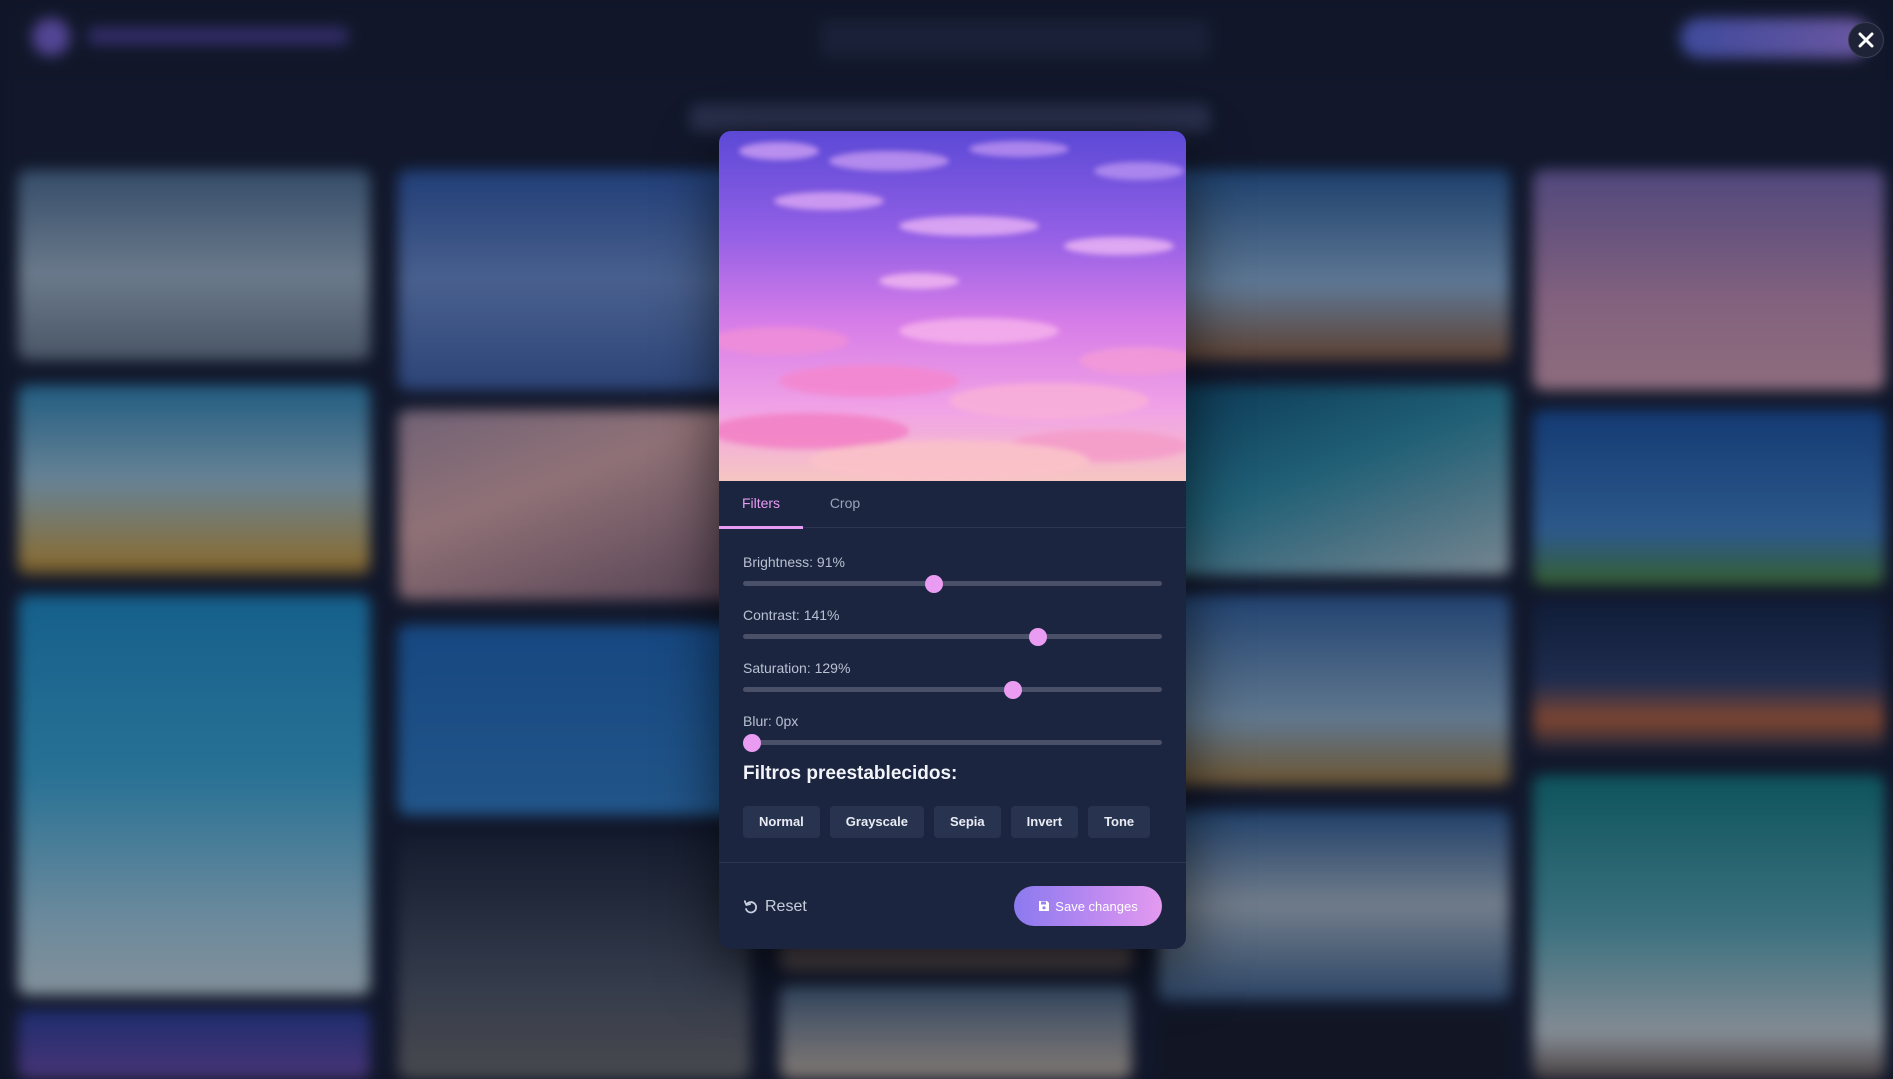  Describe the element at coordinates (1119, 822) in the screenshot. I see `preset-tone-button: Tone` at that location.